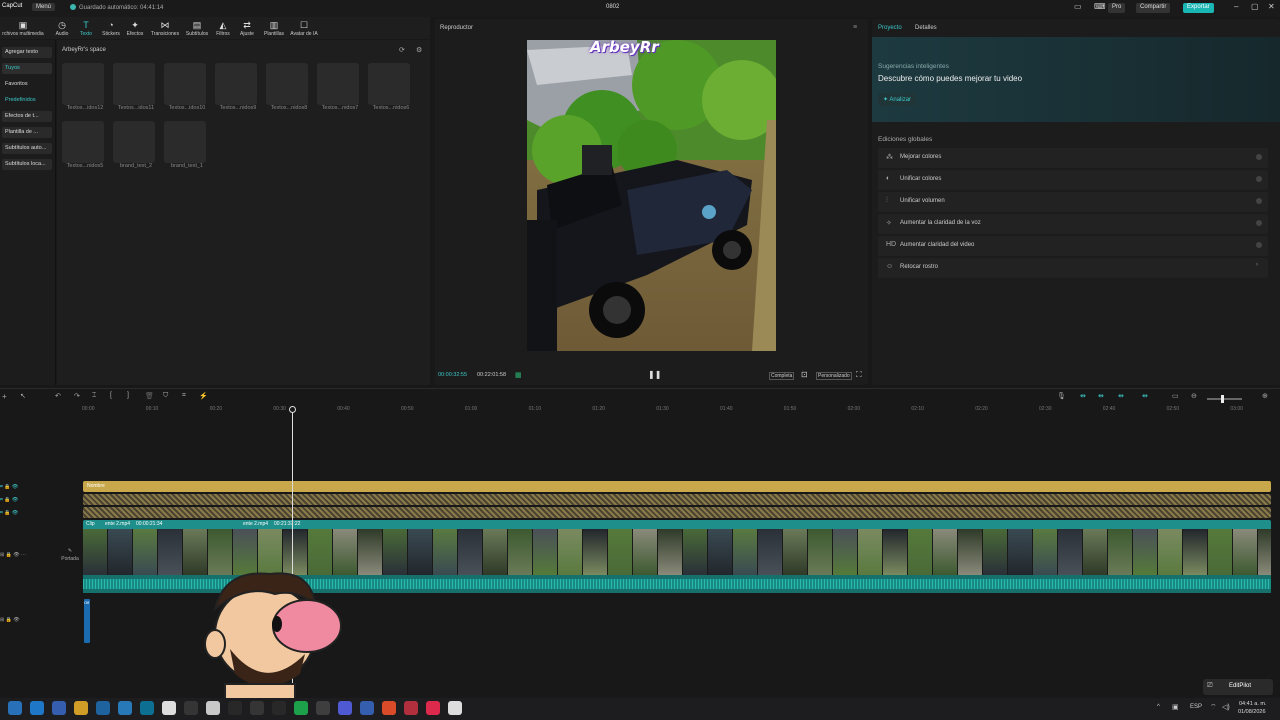 The image size is (1280, 720). What do you see at coordinates (518, 375) in the screenshot?
I see `grid-icon: ▦` at bounding box center [518, 375].